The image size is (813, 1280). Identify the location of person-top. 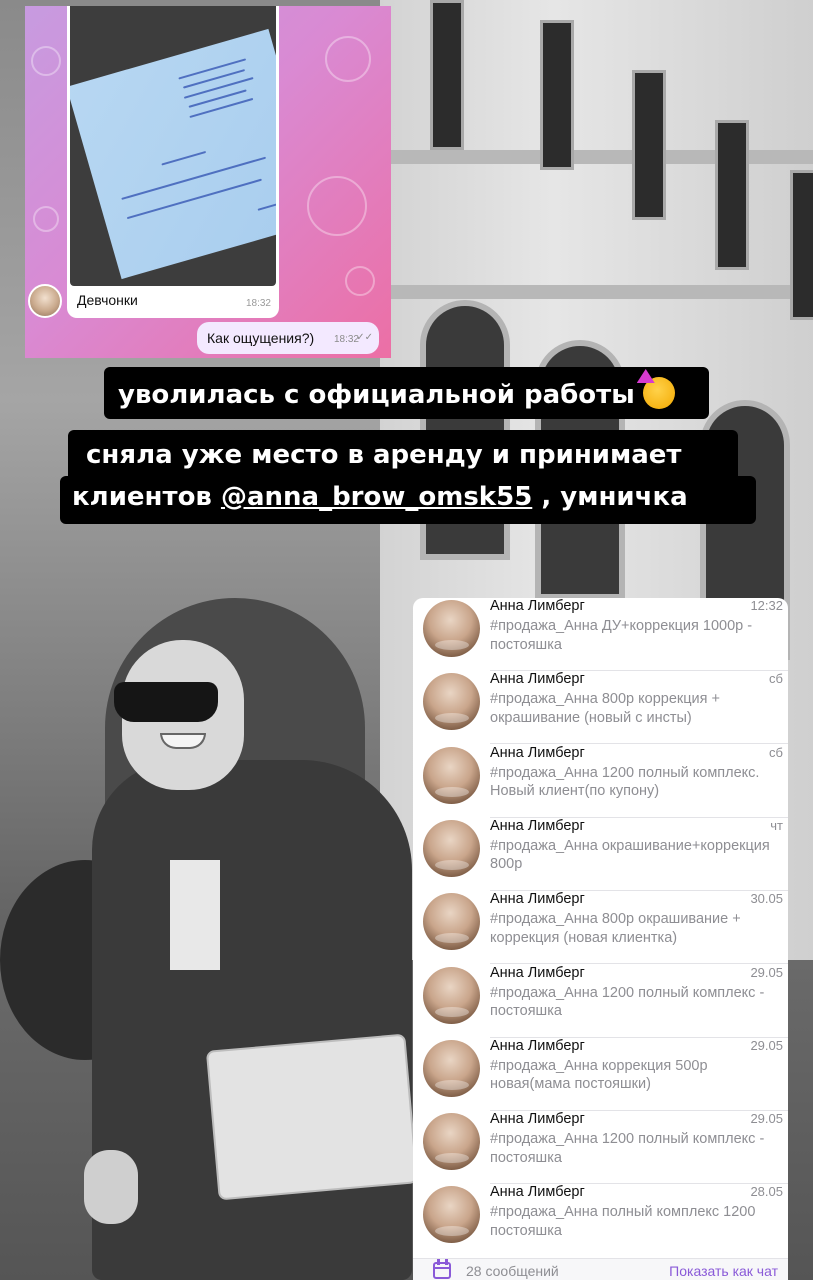
(195, 915).